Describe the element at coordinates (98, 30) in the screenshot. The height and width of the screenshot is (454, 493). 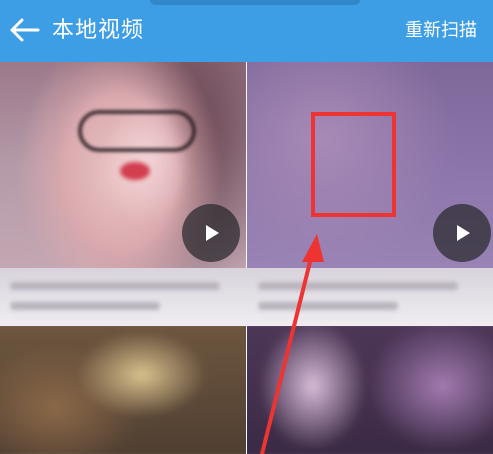
I see `page-title: 本地视频` at that location.